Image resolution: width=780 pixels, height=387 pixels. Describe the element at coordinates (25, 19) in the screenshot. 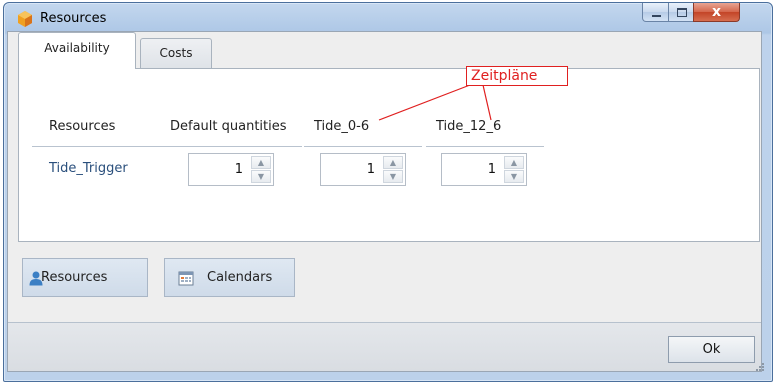

I see `app-logo-icon` at that location.